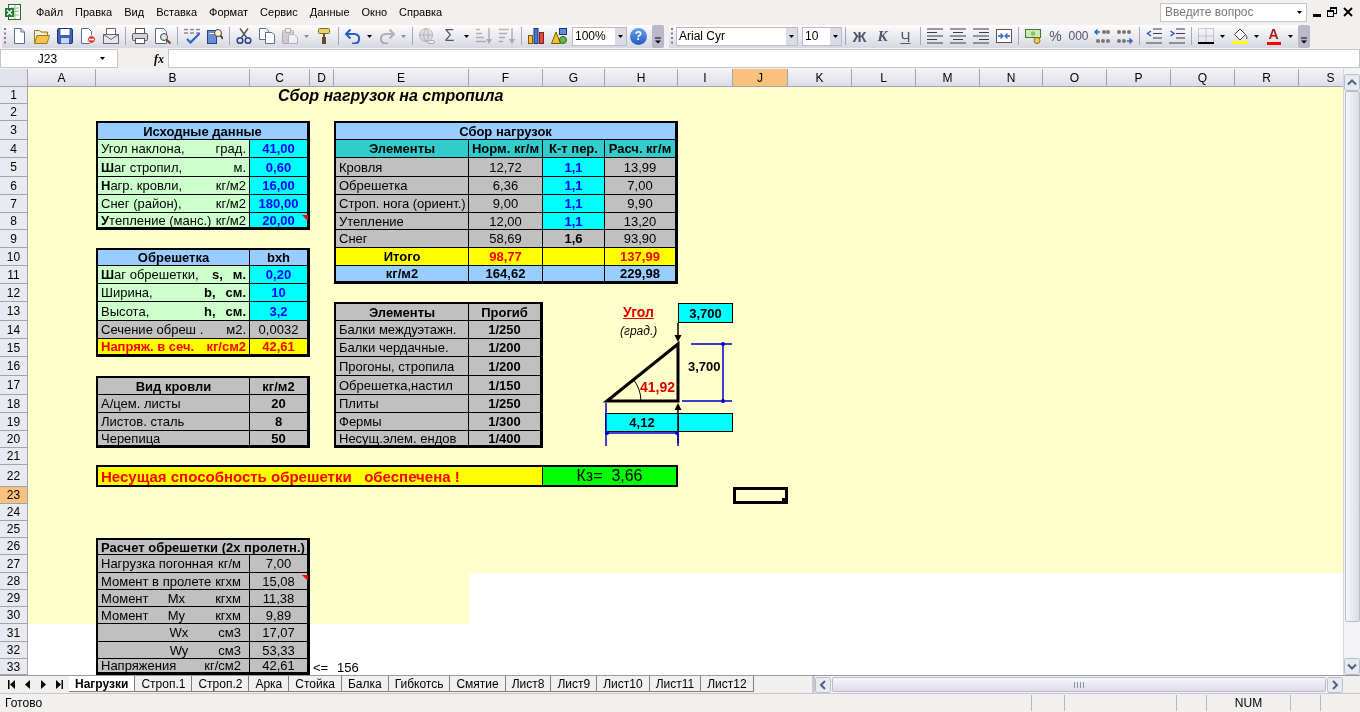 This screenshot has height=712, width=1360. What do you see at coordinates (243, 36) in the screenshot?
I see `cut-icon` at bounding box center [243, 36].